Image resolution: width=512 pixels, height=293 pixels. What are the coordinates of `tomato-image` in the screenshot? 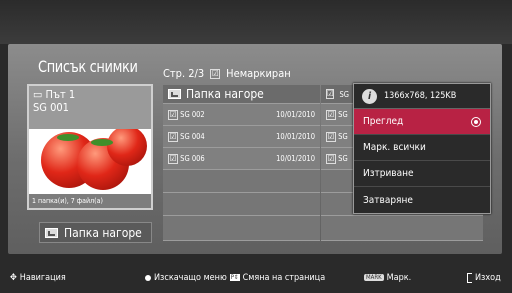 It's located at (127, 146).